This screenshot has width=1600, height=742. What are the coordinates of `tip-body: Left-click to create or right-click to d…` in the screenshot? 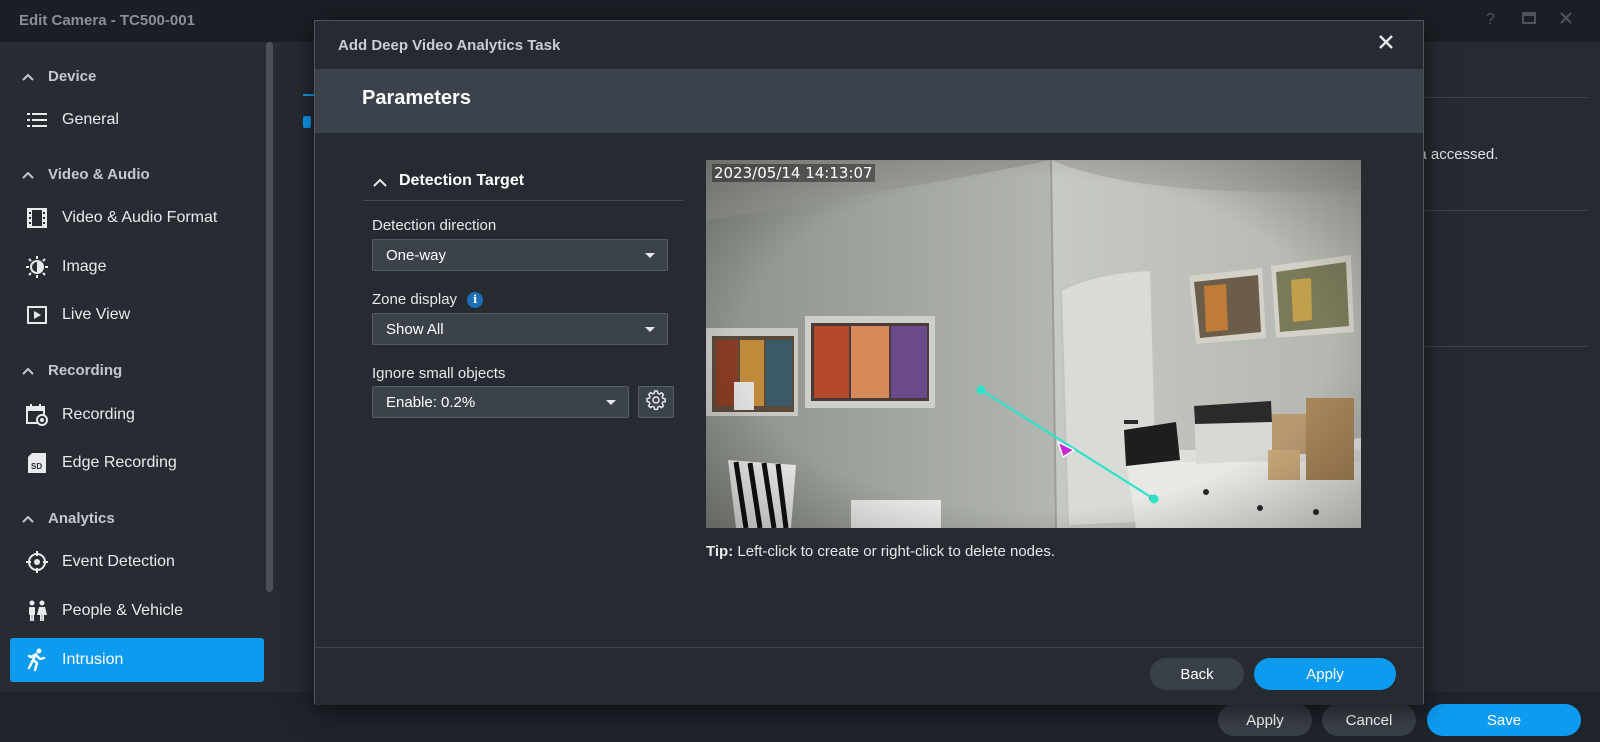 It's located at (894, 551).